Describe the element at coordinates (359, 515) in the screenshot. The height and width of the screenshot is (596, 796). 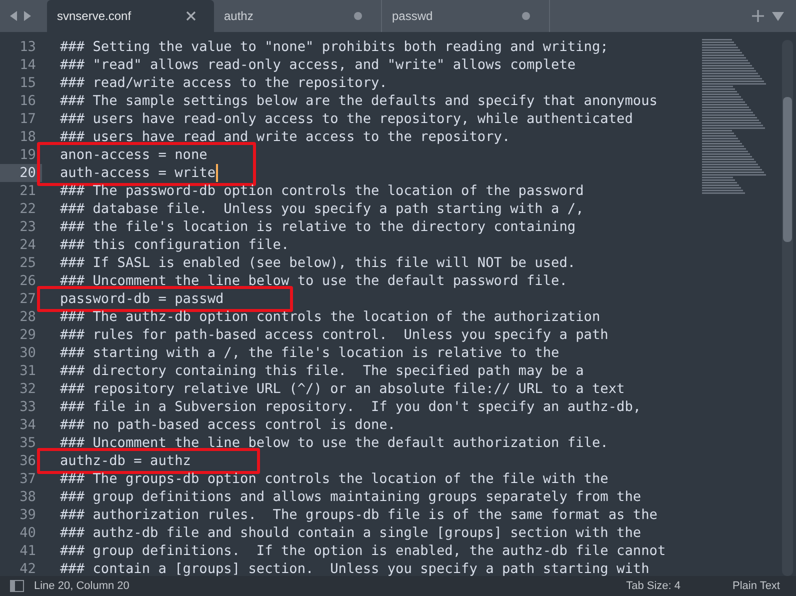
I see `code-line: ### authorization rules. The groups-db file is of the same format as the` at that location.